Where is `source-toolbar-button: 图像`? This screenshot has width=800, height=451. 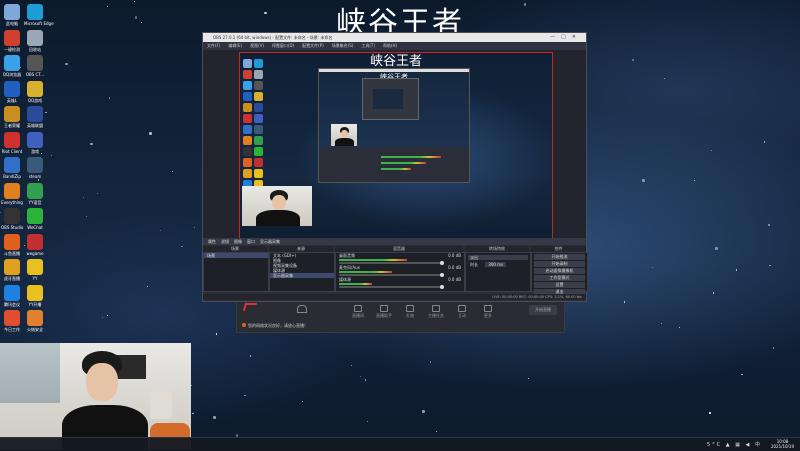
source-toolbar-button: 图像 is located at coordinates (238, 241).